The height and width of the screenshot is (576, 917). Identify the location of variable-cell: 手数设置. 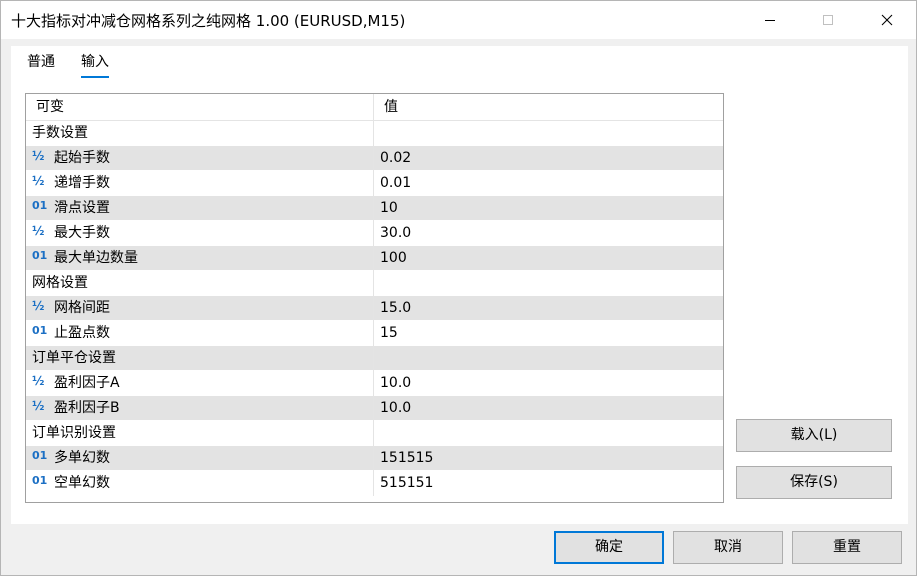
(199, 133).